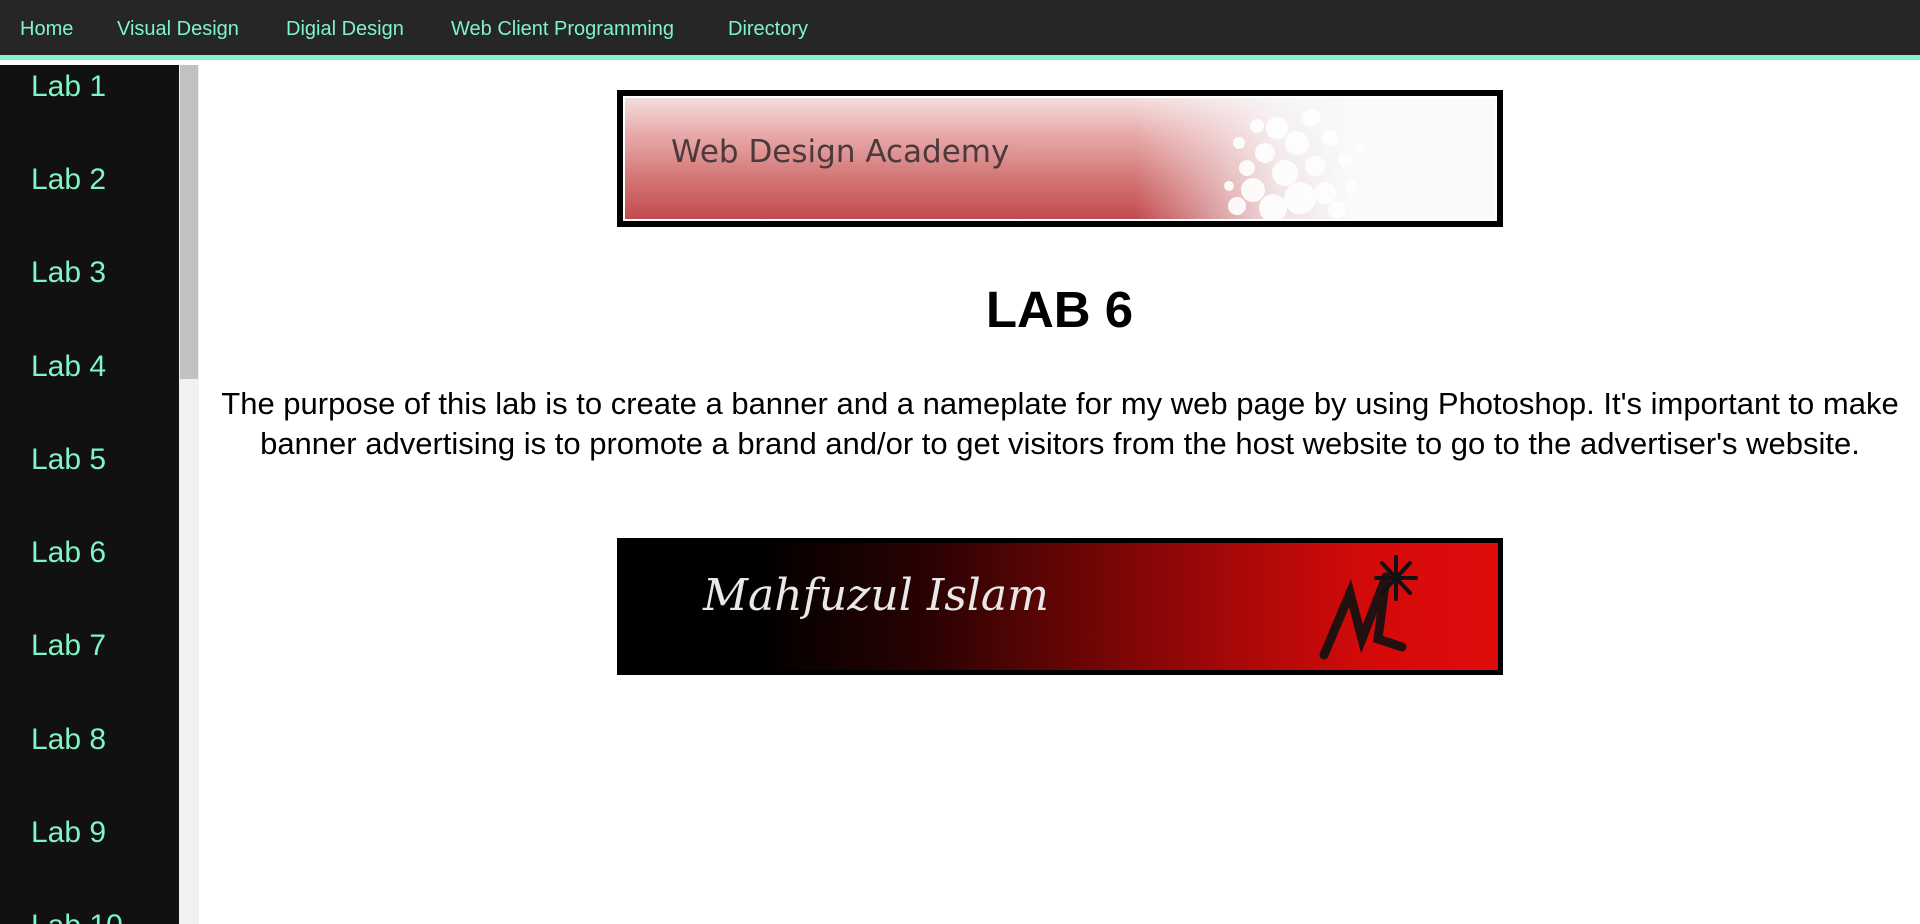  What do you see at coordinates (68, 646) in the screenshot?
I see `sidebar-item-lab-7: Lab 7` at bounding box center [68, 646].